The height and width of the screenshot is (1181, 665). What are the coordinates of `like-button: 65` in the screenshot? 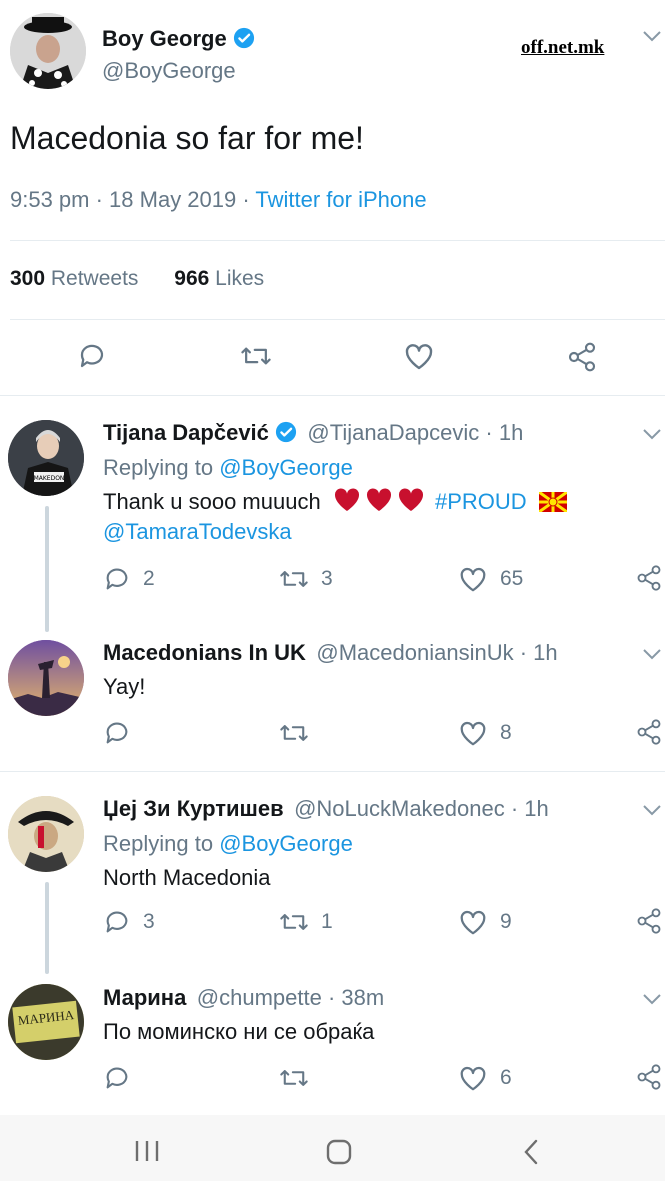 It's located at (490, 579).